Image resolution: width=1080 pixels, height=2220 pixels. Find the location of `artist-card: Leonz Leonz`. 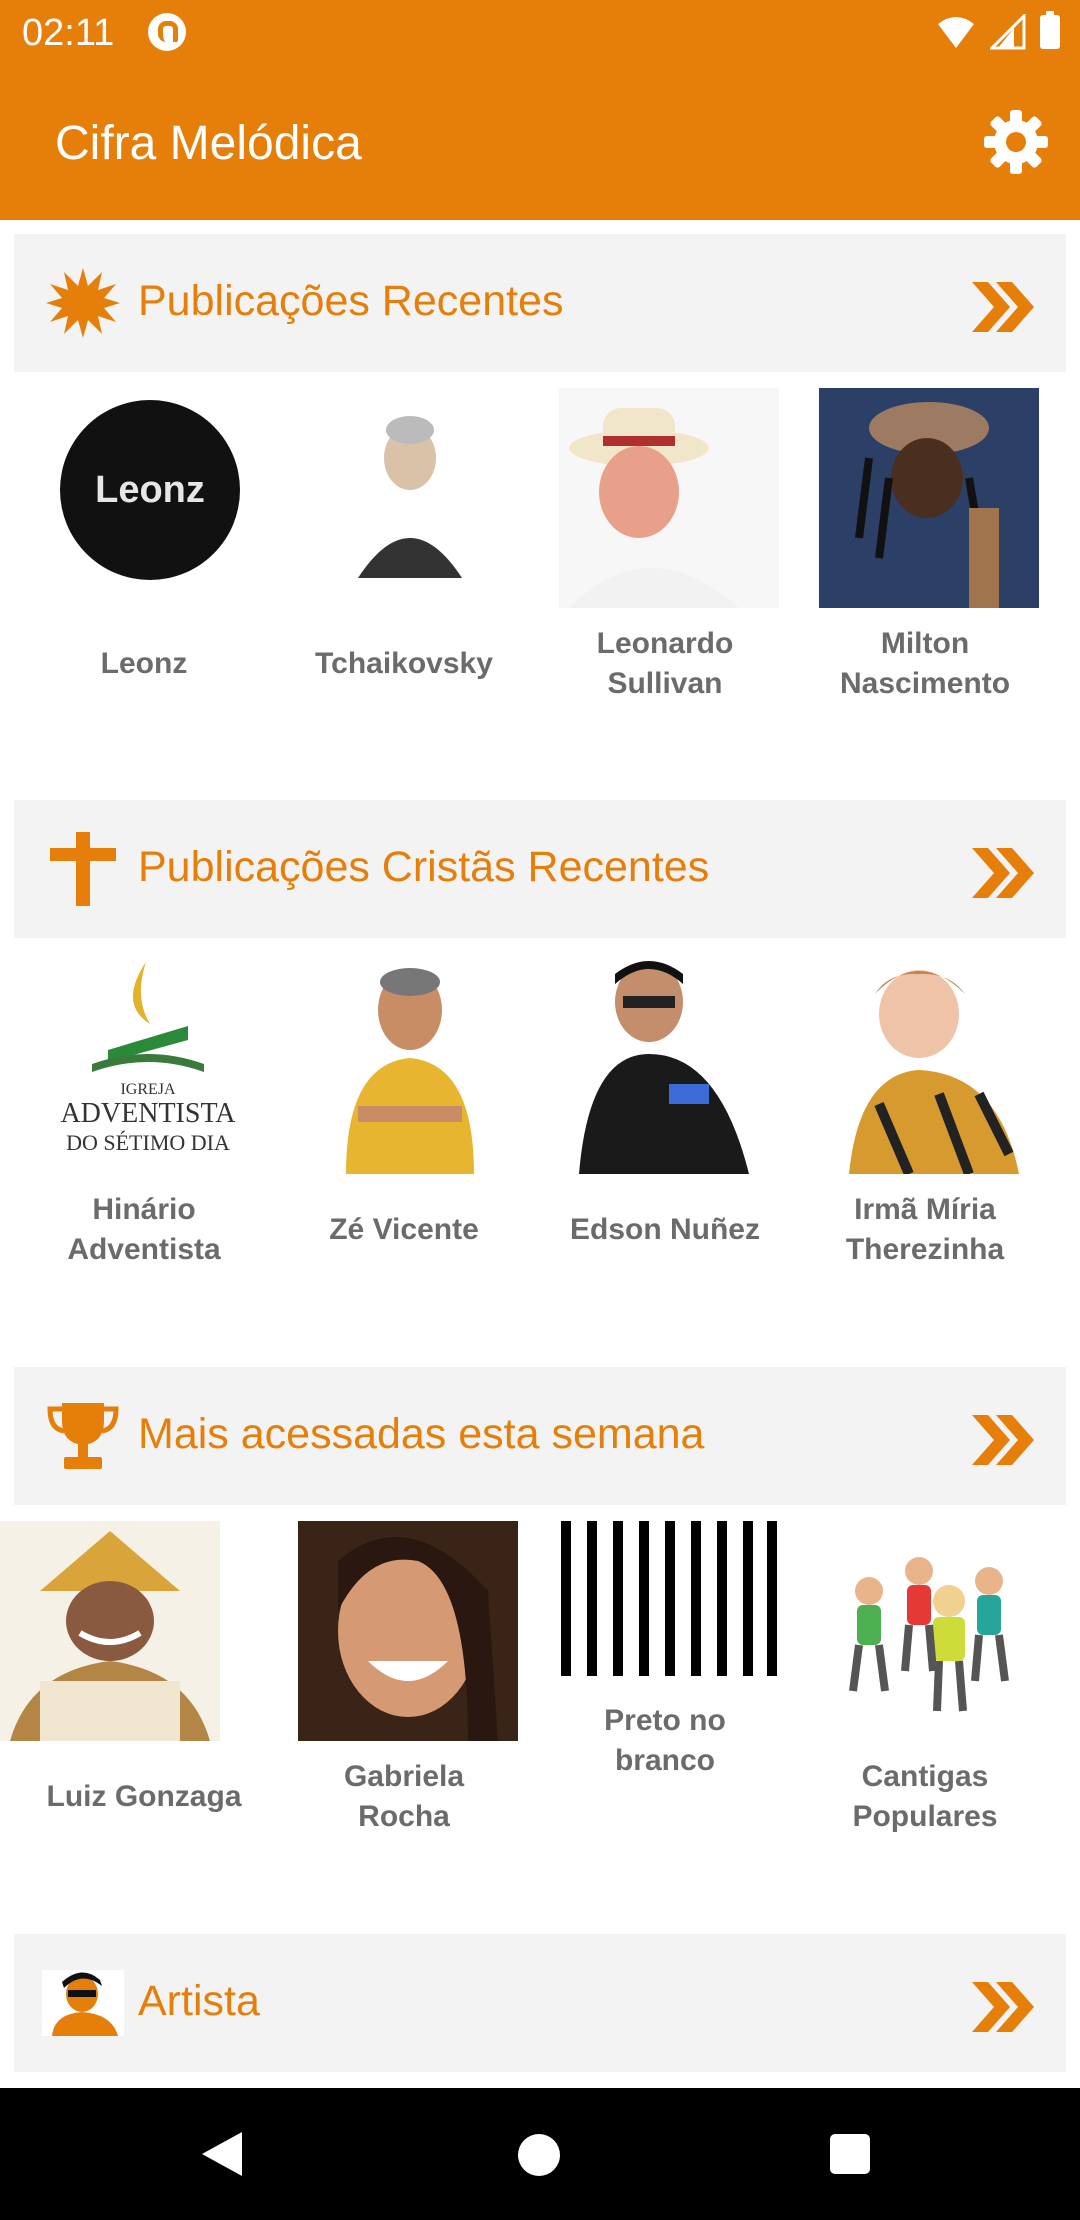

artist-card: Leonz Leonz is located at coordinates (136, 543).